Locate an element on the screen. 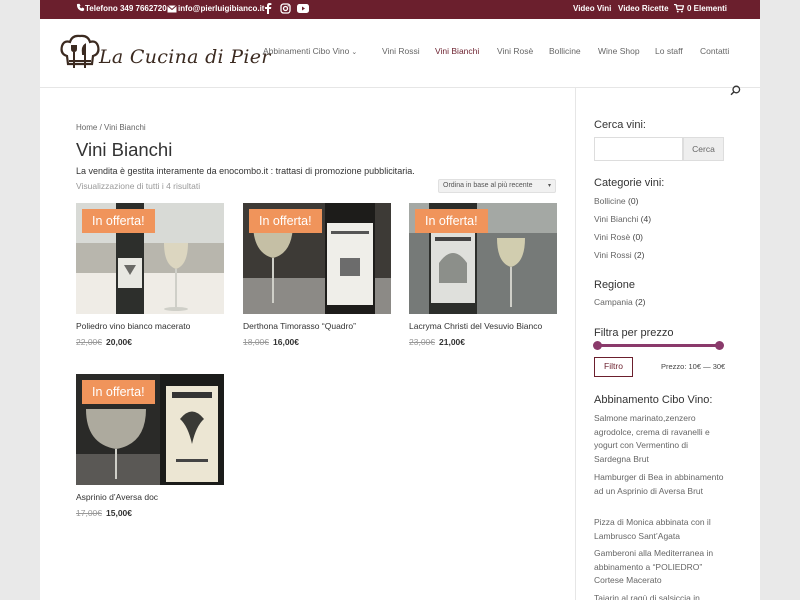  email-link: info@pierluigibianco.it is located at coordinates (221, 8).